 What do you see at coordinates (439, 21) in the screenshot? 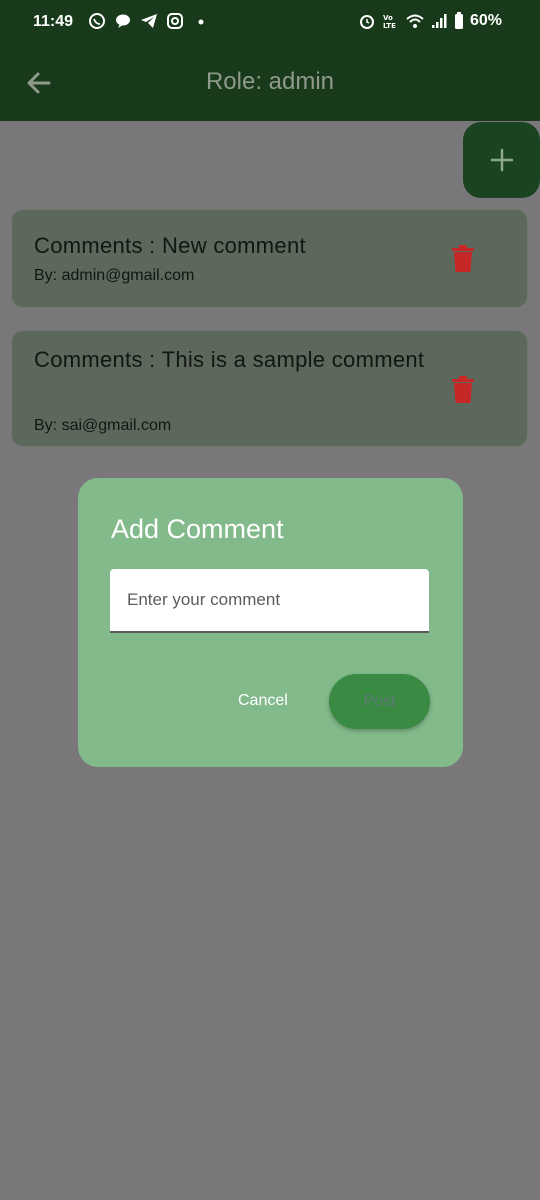
I see `signal-icon` at bounding box center [439, 21].